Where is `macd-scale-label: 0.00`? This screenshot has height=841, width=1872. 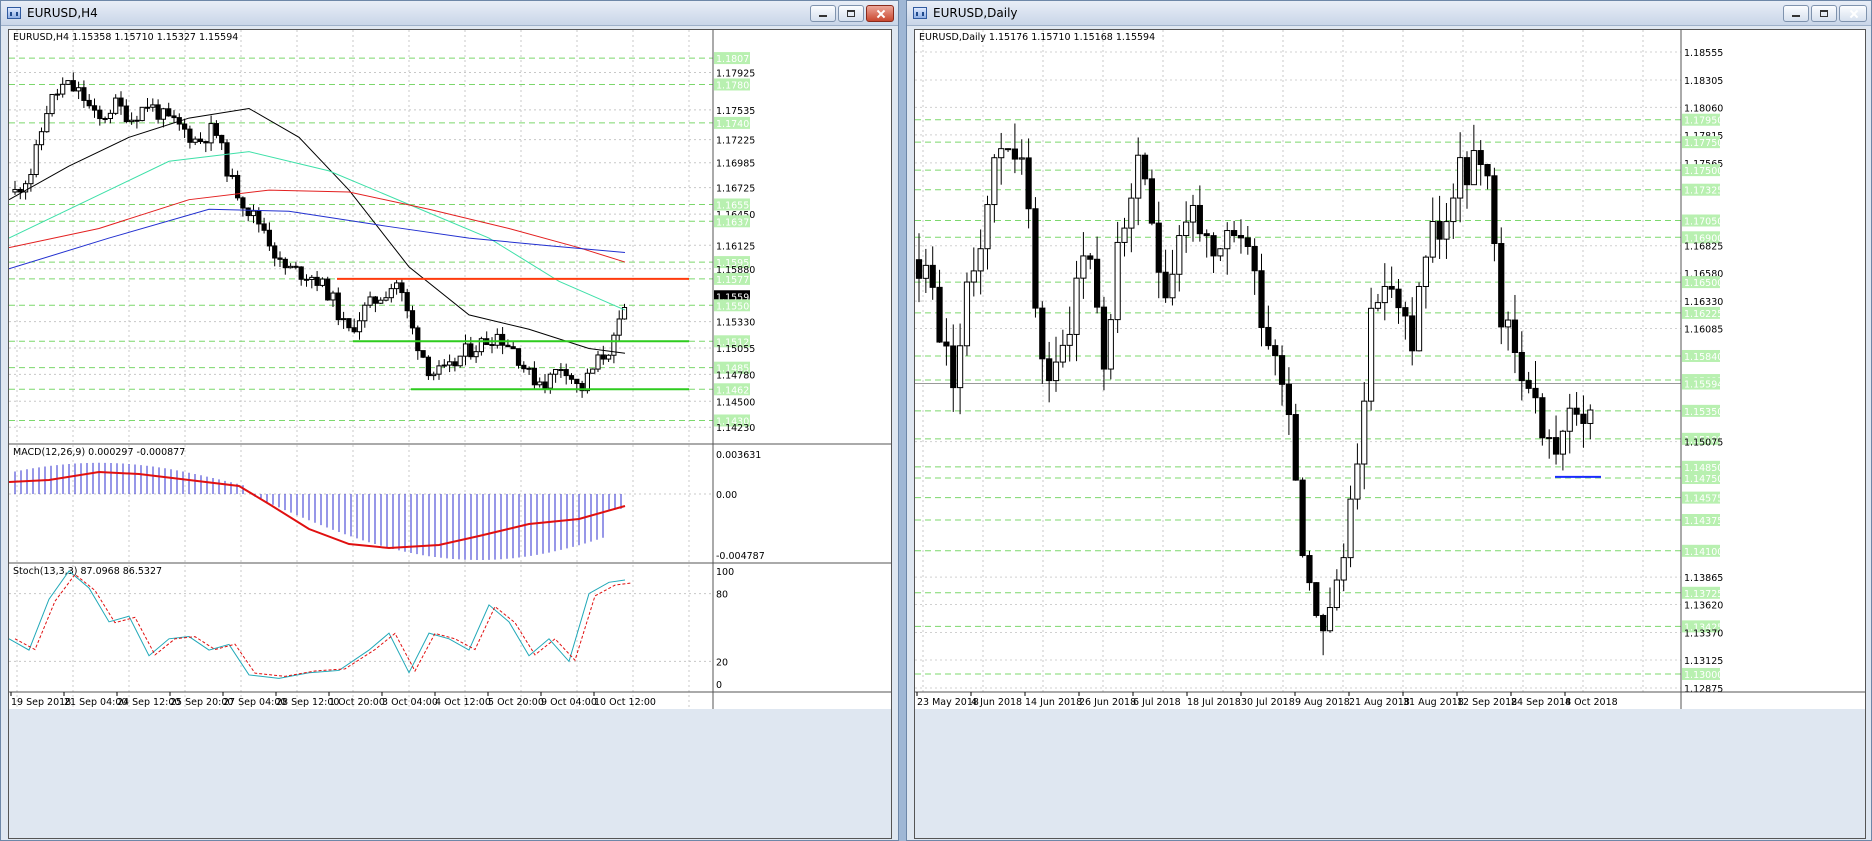 macd-scale-label: 0.00 is located at coordinates (726, 495).